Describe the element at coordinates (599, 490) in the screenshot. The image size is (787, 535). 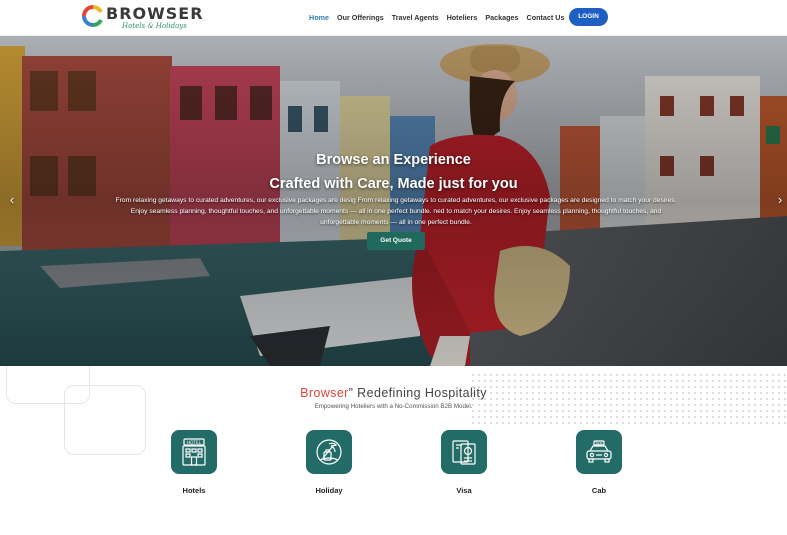
I see `service-label: Cab` at that location.